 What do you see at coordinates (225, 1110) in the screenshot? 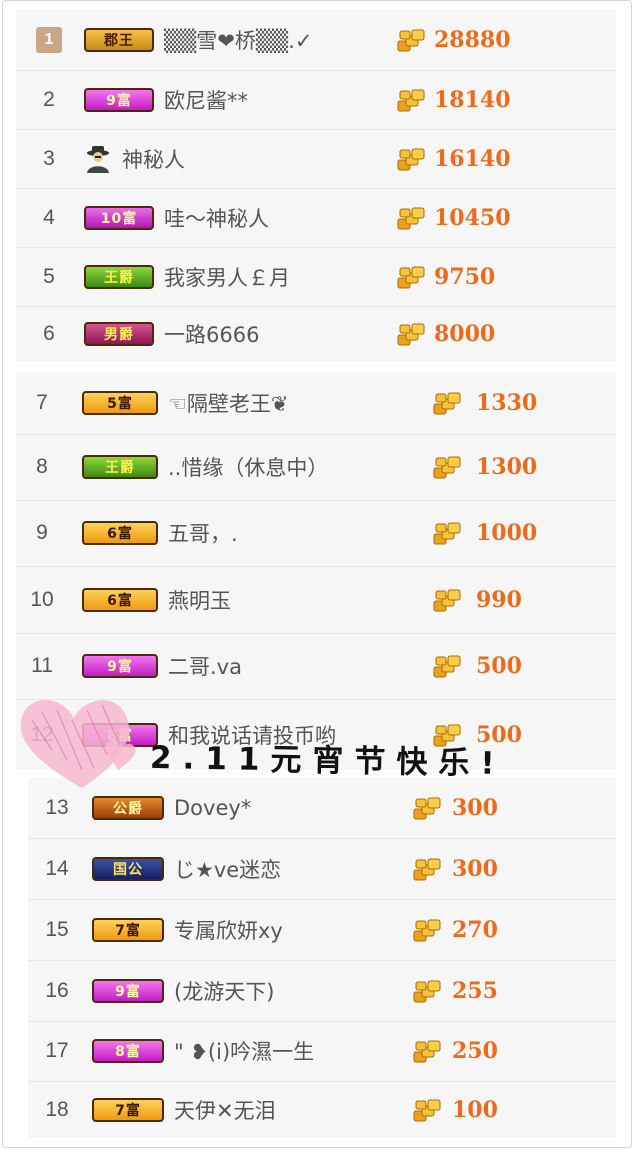
I see `user-name: 天伊✕无泪` at bounding box center [225, 1110].